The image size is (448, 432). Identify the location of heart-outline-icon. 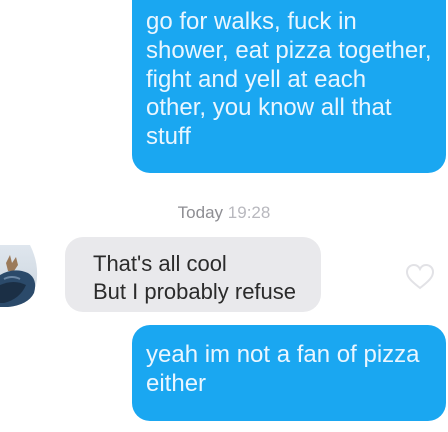
(420, 276).